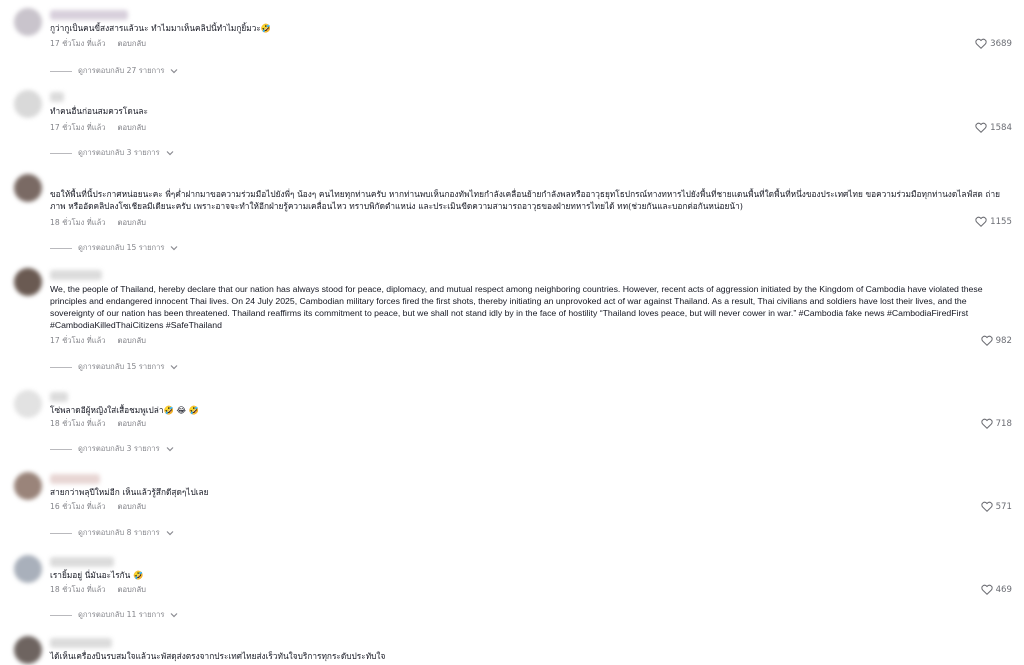  Describe the element at coordinates (78, 506) in the screenshot. I see `comment-time: 16 ชั่วโมง ที่แล้ว` at that location.